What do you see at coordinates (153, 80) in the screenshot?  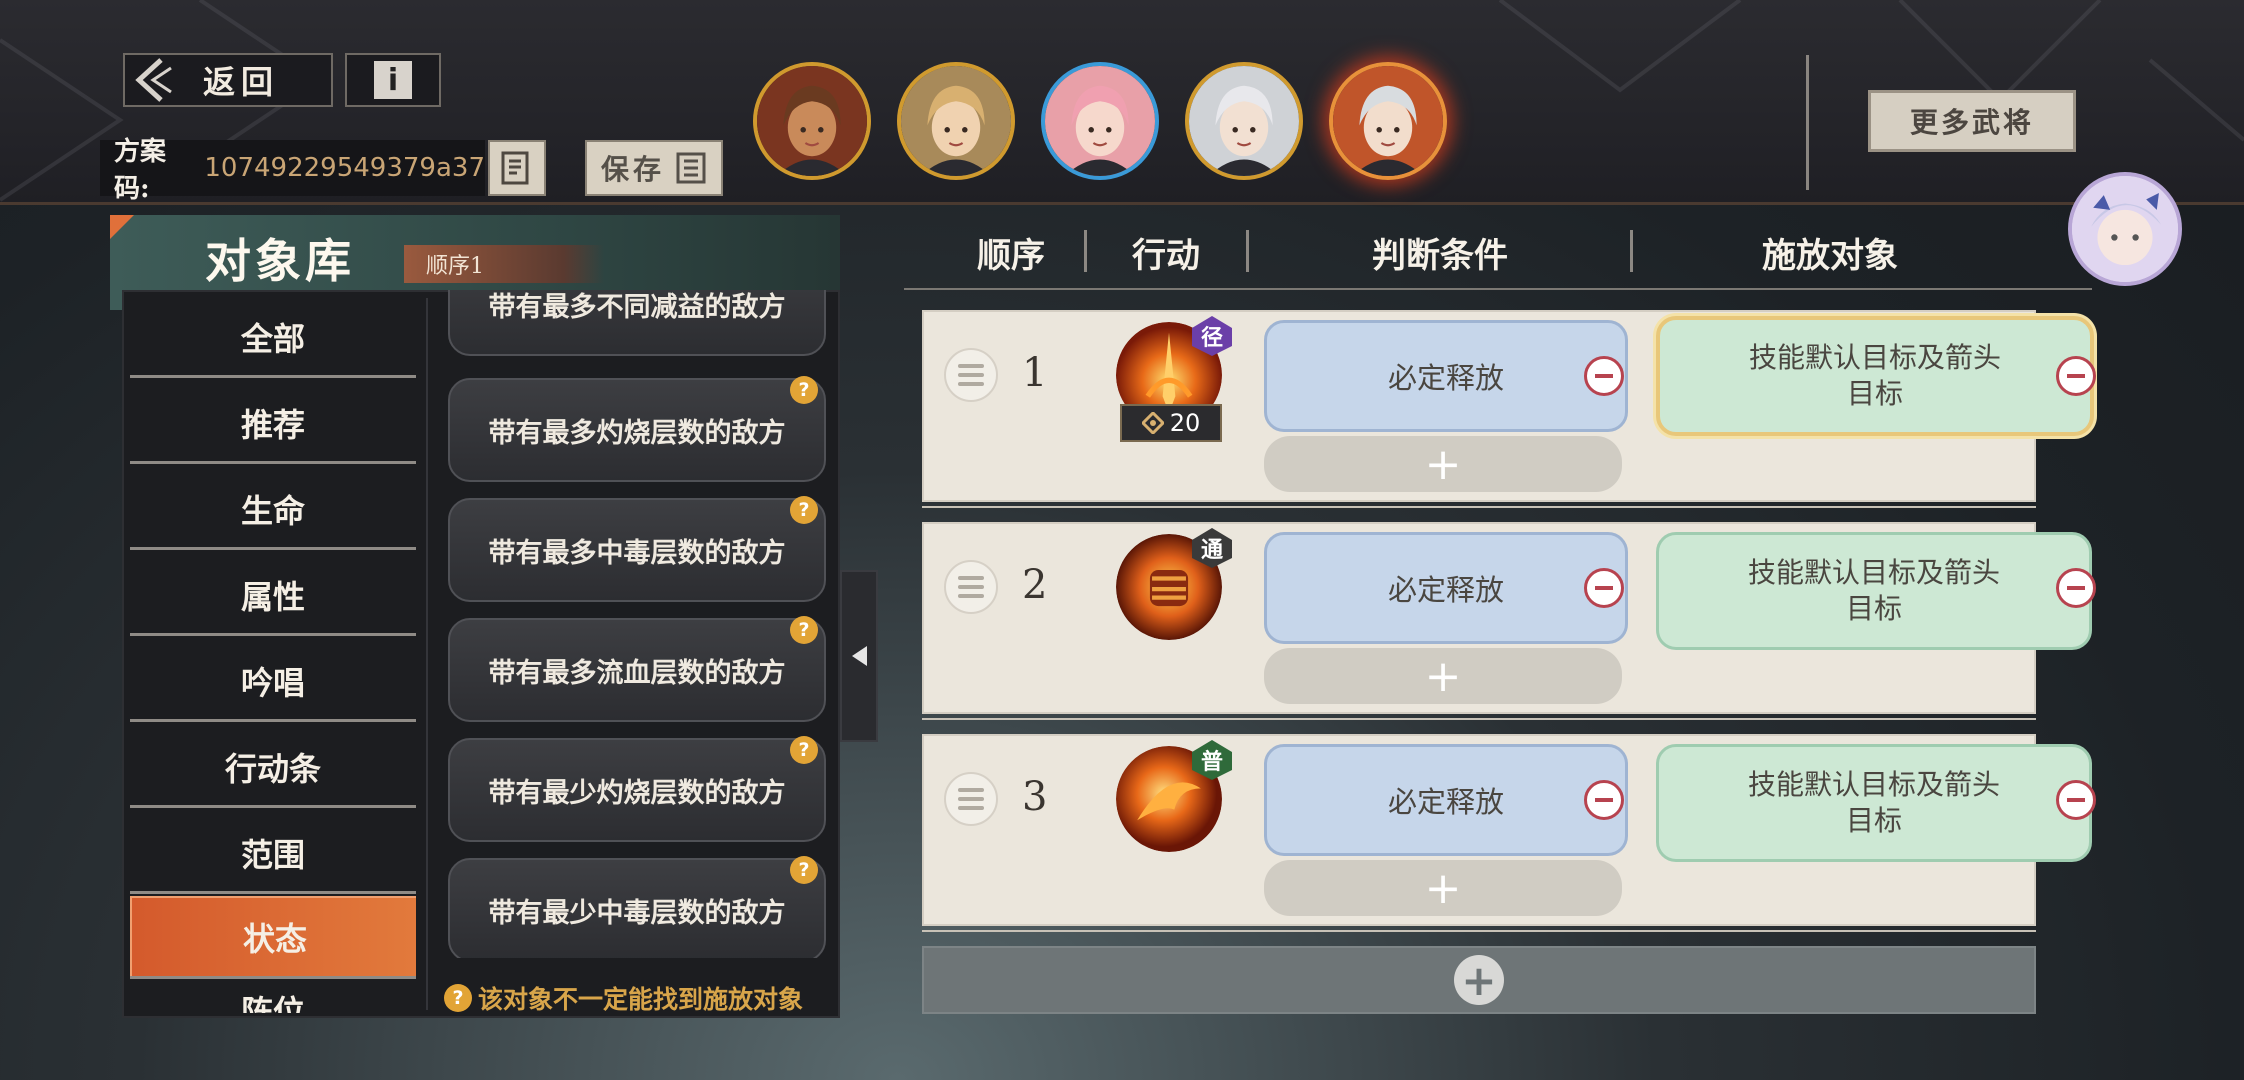 I see `back-arrow-icon` at bounding box center [153, 80].